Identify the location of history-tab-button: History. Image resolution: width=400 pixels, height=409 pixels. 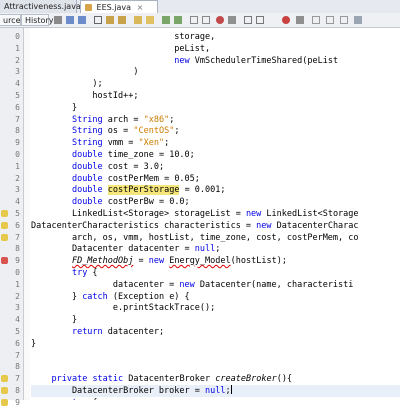
(37, 20).